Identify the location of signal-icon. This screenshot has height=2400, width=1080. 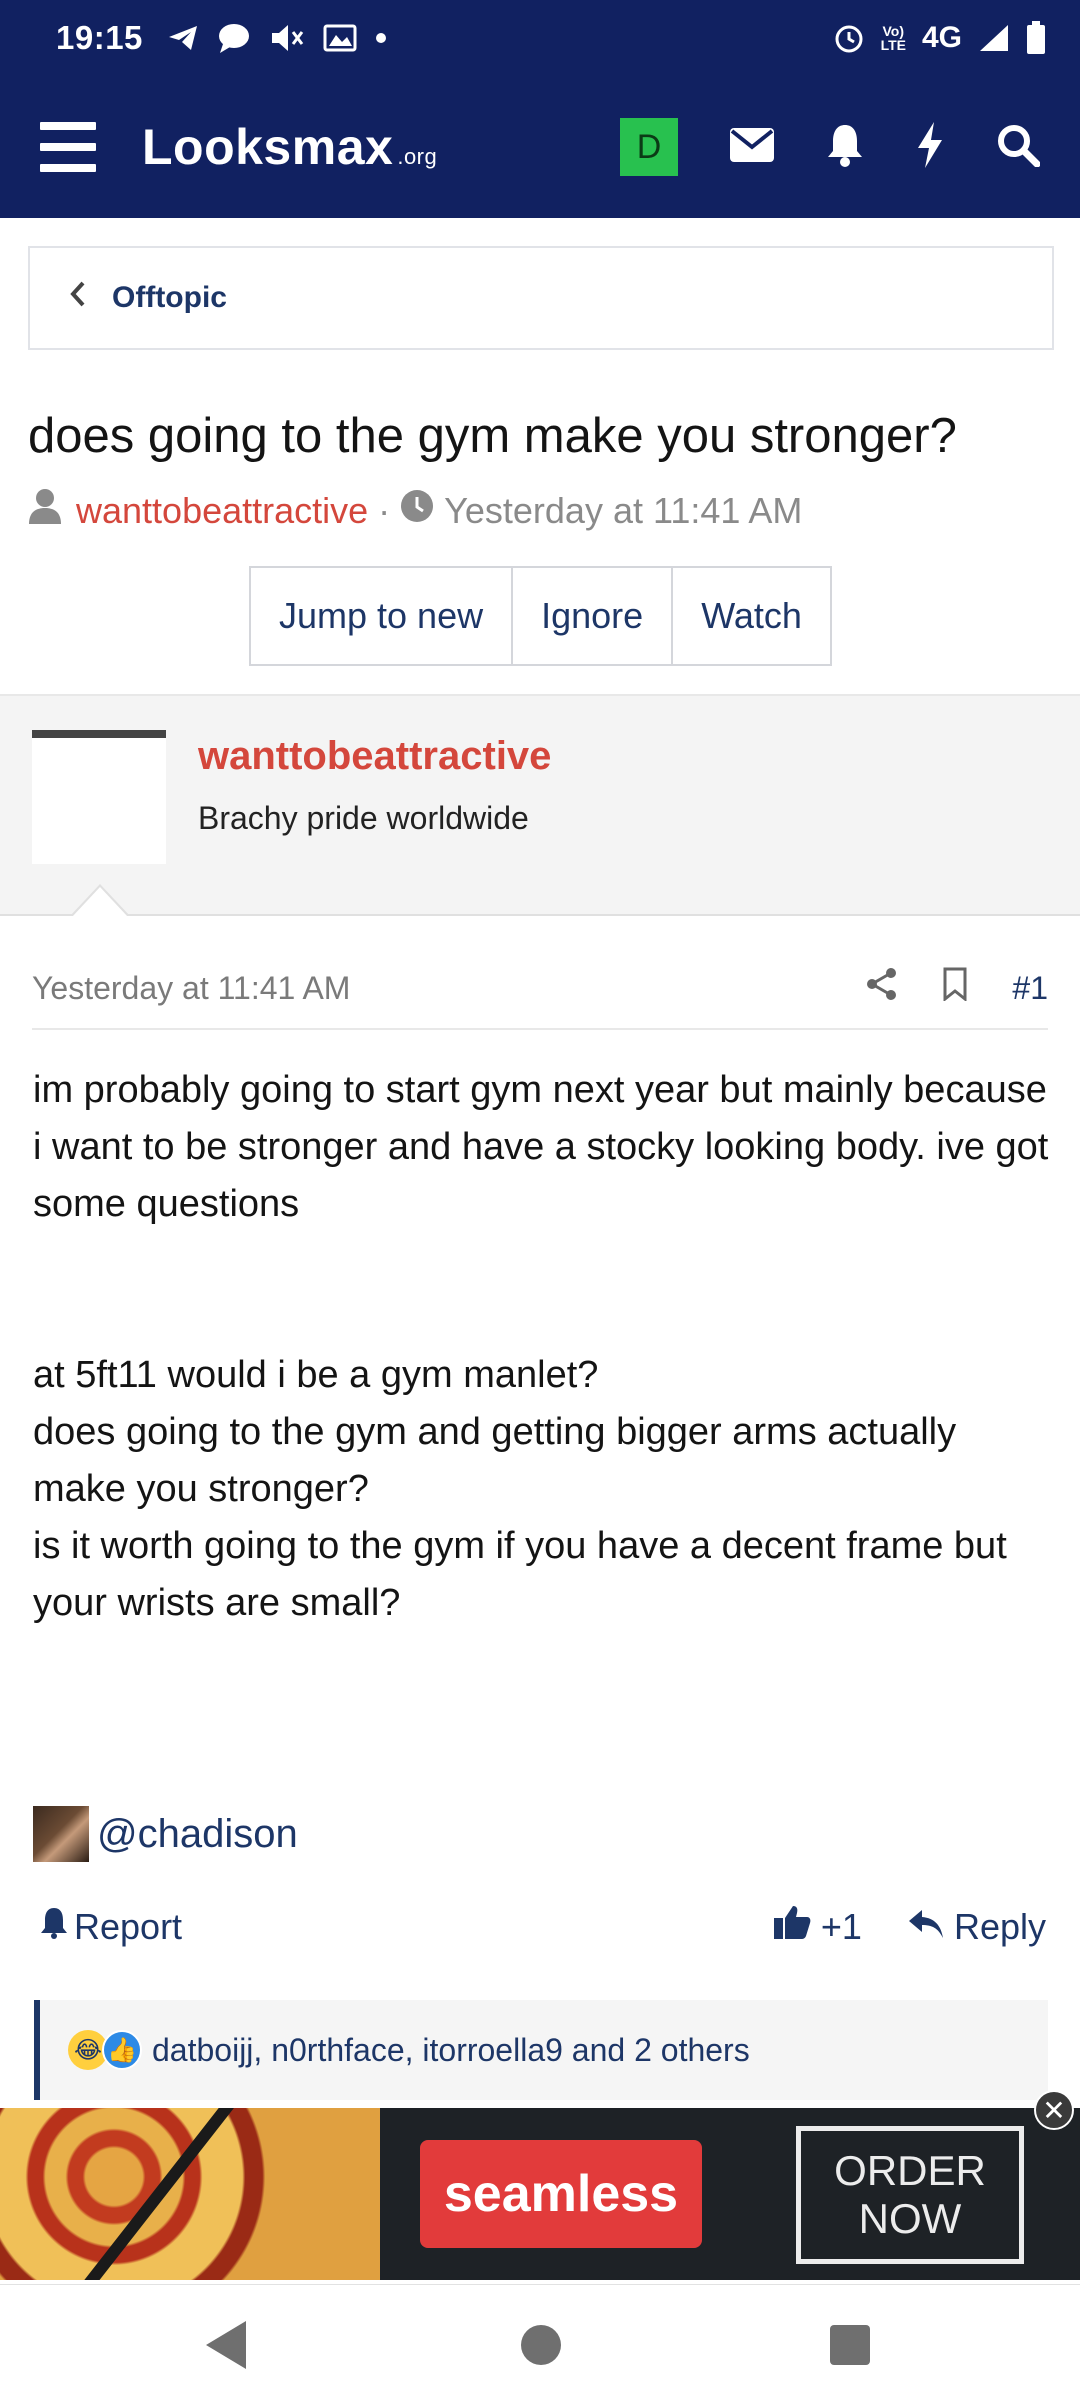
(994, 38).